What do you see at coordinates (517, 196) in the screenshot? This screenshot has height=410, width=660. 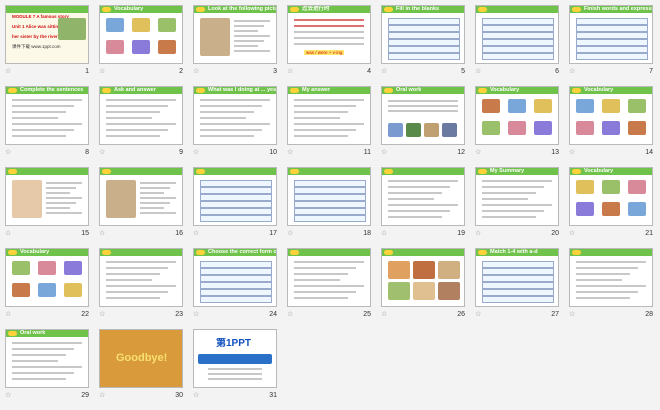 I see `slide-thumbnail: My Summary` at bounding box center [517, 196].